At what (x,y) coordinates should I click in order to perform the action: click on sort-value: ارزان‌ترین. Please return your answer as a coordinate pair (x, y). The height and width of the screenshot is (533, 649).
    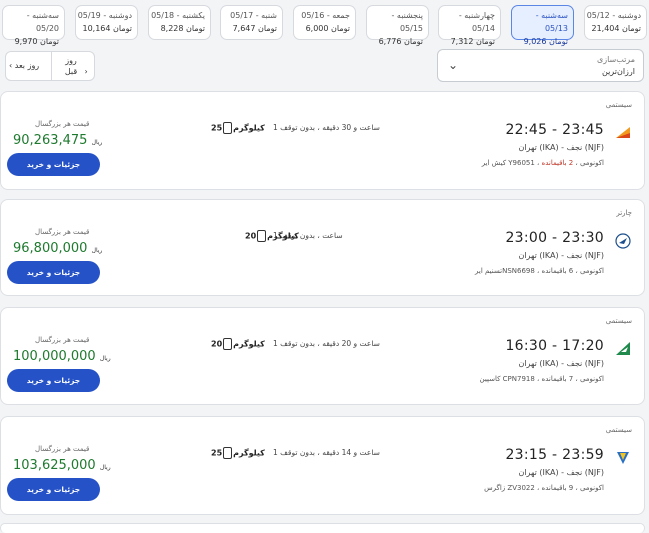
    Looking at the image, I should click on (618, 71).